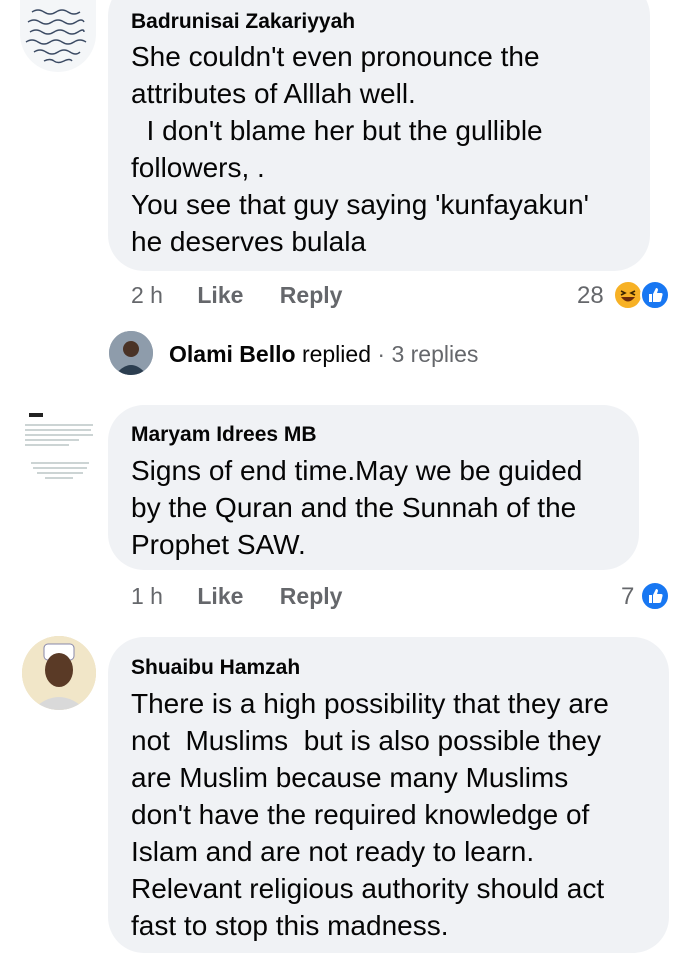 The height and width of the screenshot is (960, 696). I want to click on comment-line: don't have the required knowledge of, so click(360, 814).